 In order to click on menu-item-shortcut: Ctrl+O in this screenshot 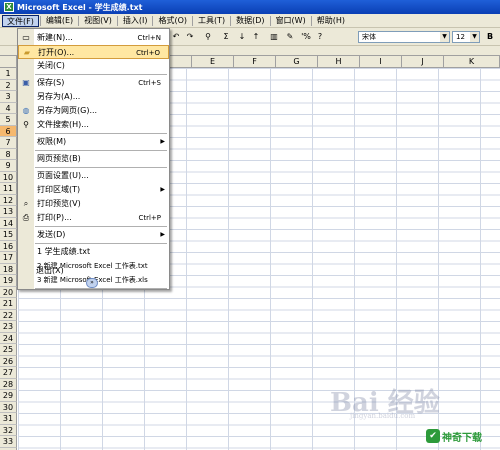, I will do `click(148, 53)`.